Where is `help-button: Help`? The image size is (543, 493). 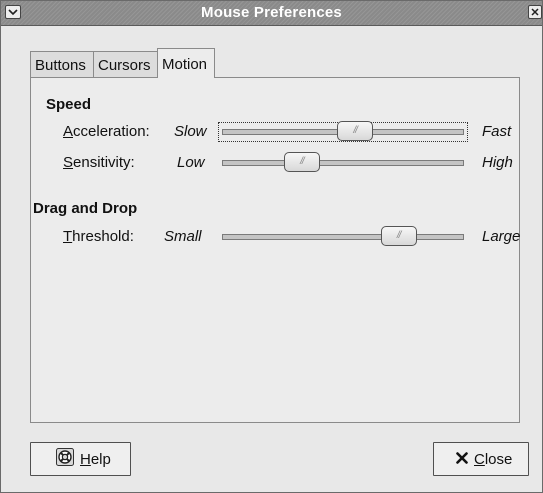 help-button: Help is located at coordinates (80, 459).